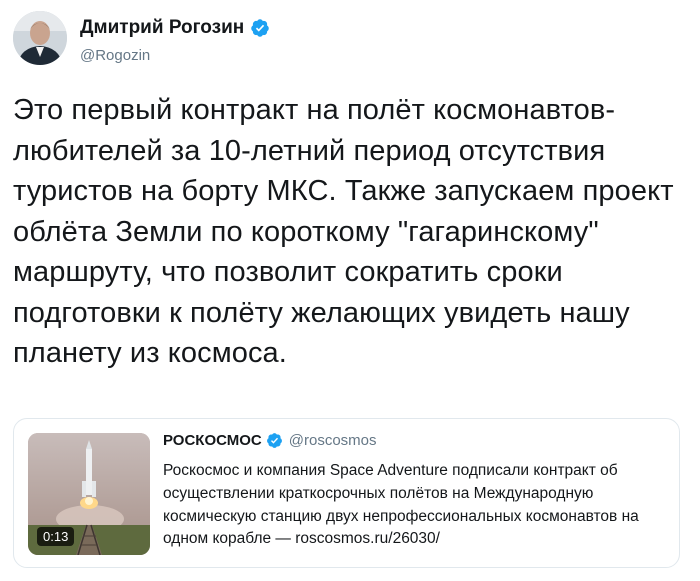 This screenshot has width=700, height=581. I want to click on author-avatar, so click(40, 38).